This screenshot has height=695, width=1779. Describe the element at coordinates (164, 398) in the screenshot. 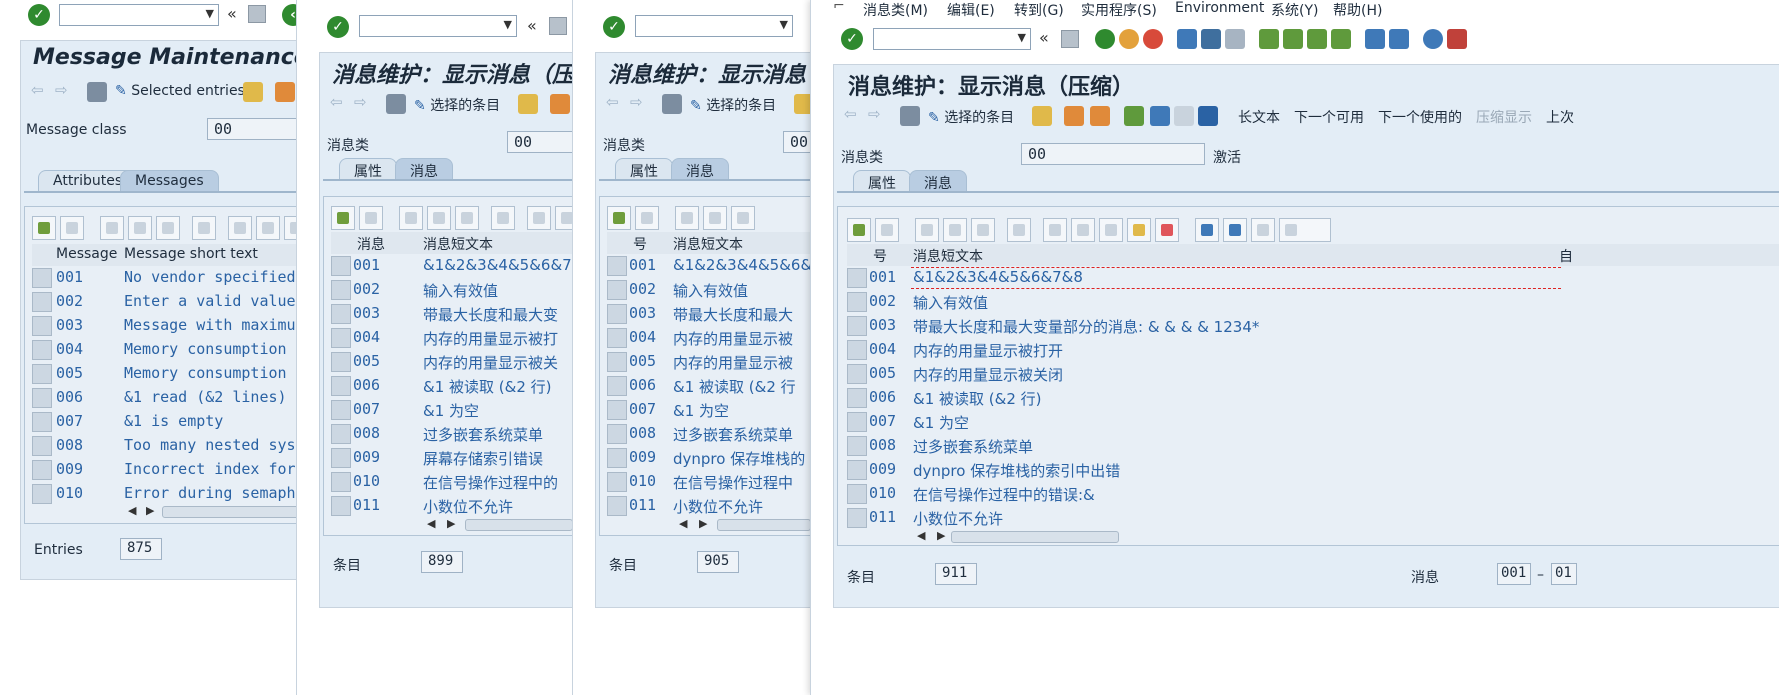

I see `table-row: 006 &1 read (&2 lines)` at that location.